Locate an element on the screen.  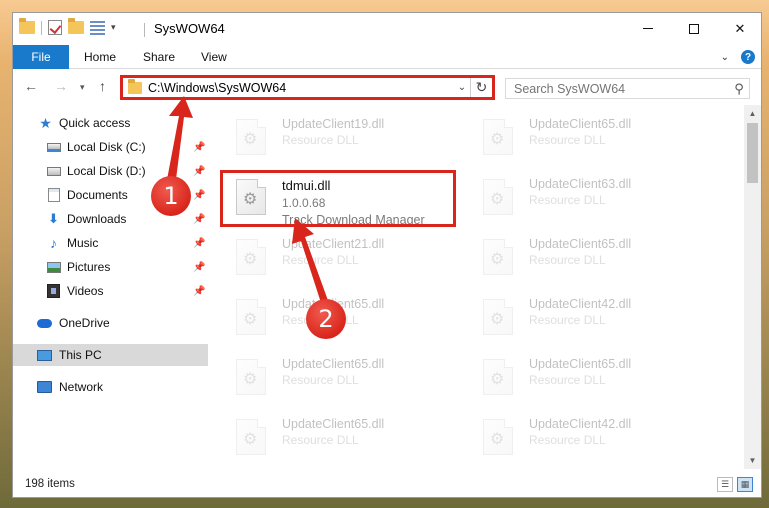
expand-ribbon-icon: ⌄ is located at coordinates (725, 57).